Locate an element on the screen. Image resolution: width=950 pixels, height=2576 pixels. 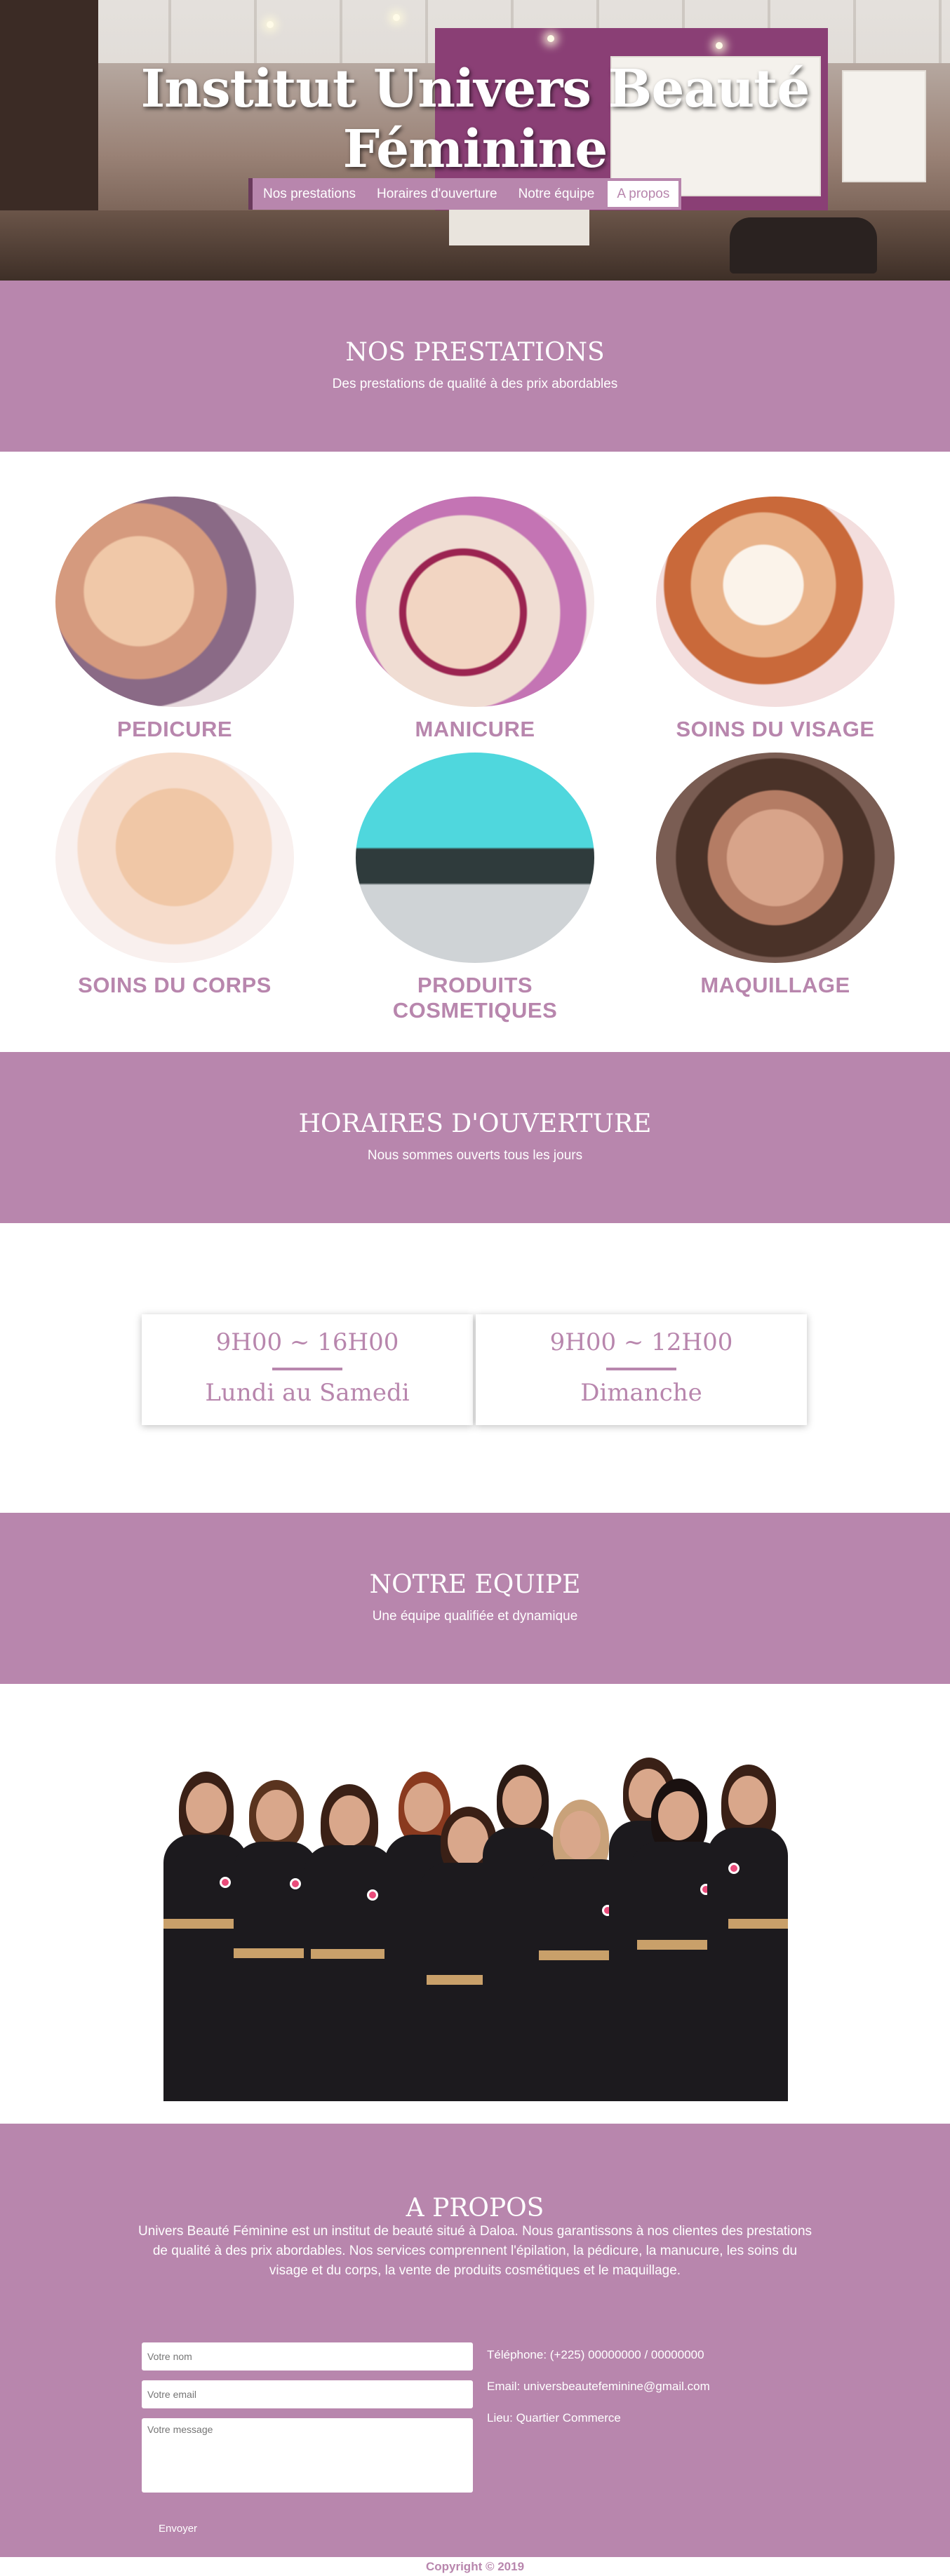
copyright-text: Copyright © 2019 is located at coordinates (475, 2566).